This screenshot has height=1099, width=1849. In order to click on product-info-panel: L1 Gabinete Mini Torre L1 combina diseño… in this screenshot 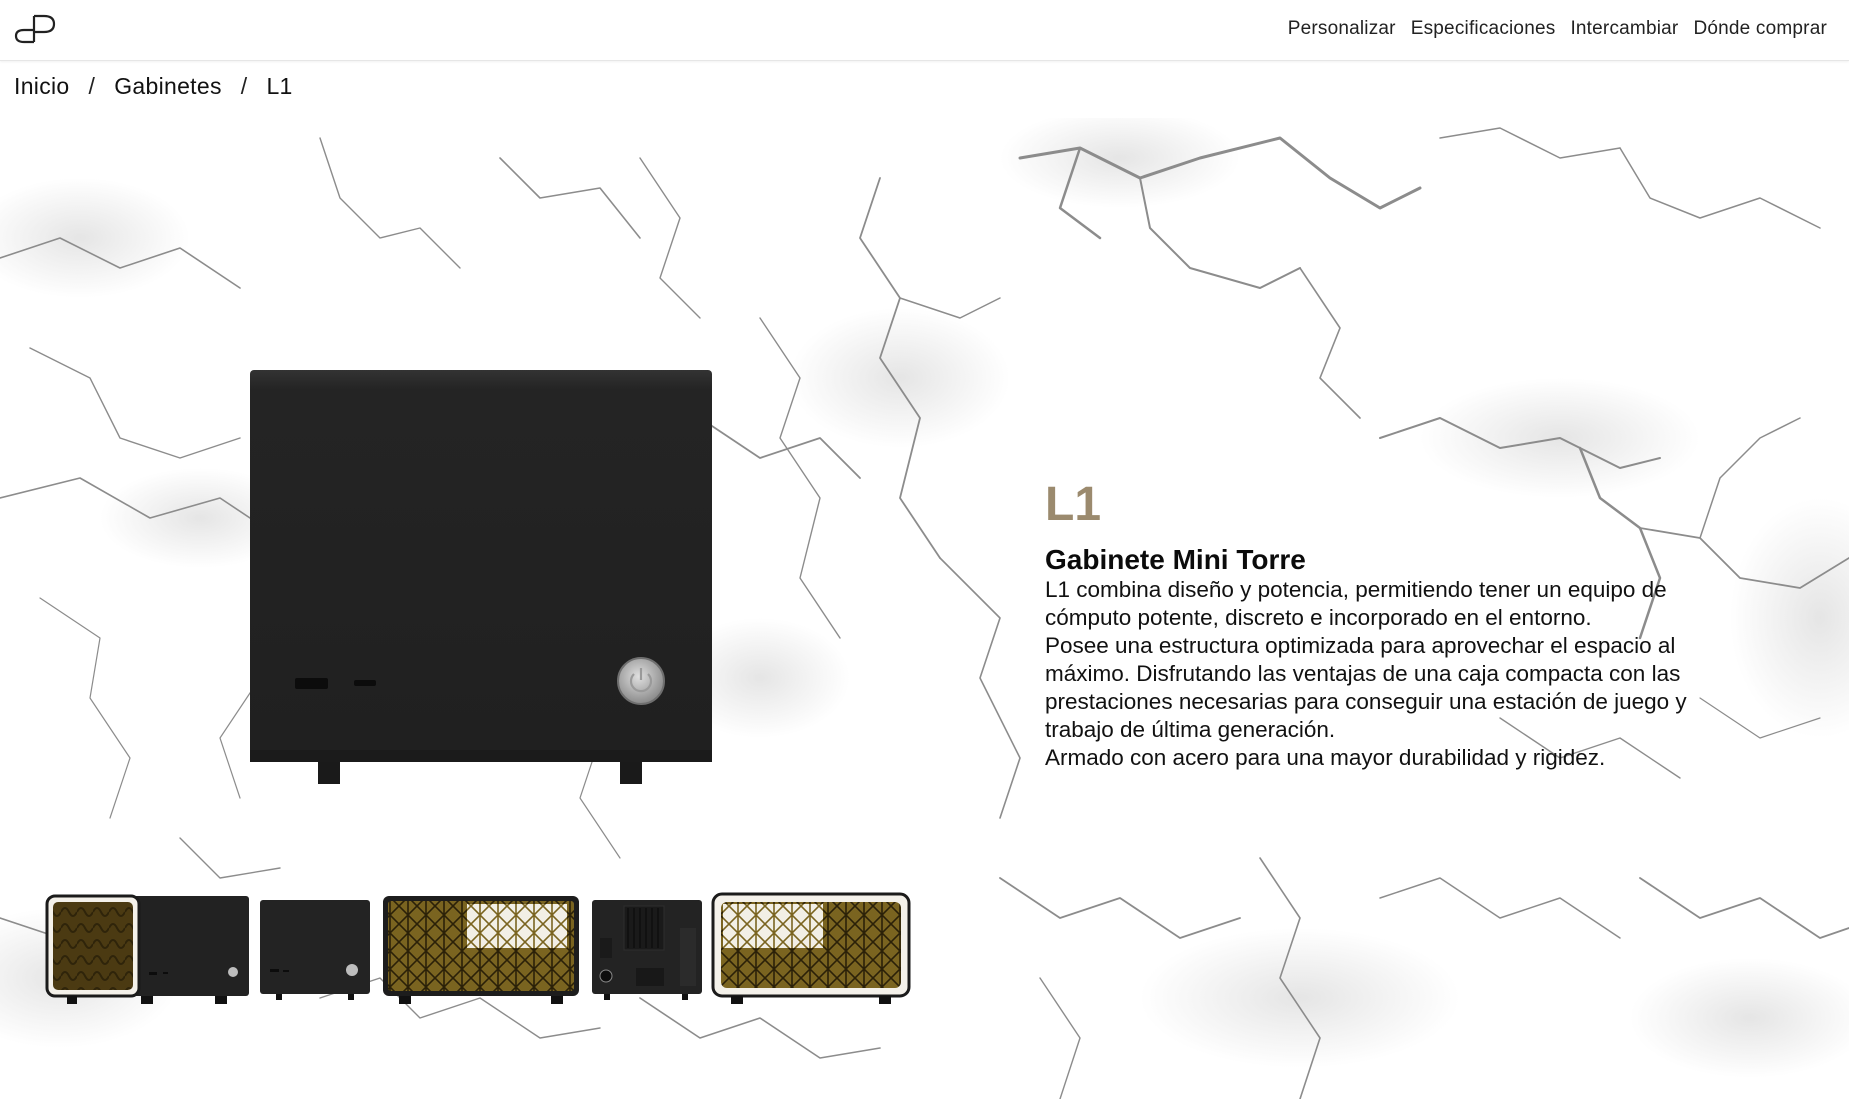, I will do `click(1375, 624)`.